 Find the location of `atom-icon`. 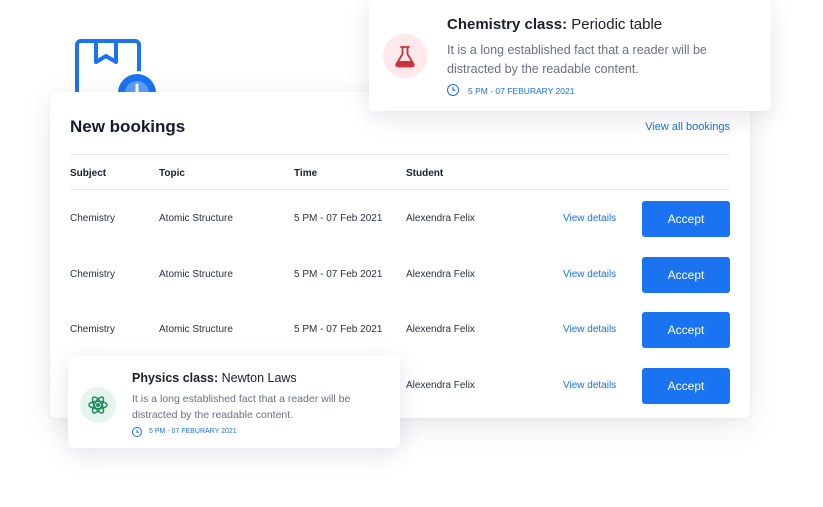

atom-icon is located at coordinates (98, 405).